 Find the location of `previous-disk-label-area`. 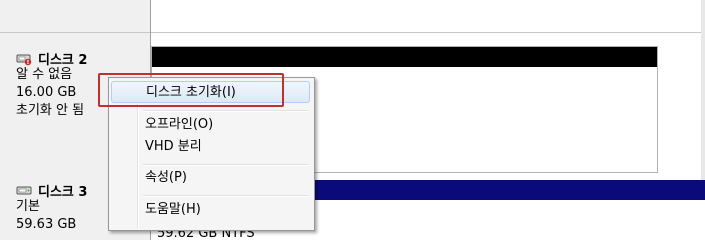

previous-disk-label-area is located at coordinates (75, 16).